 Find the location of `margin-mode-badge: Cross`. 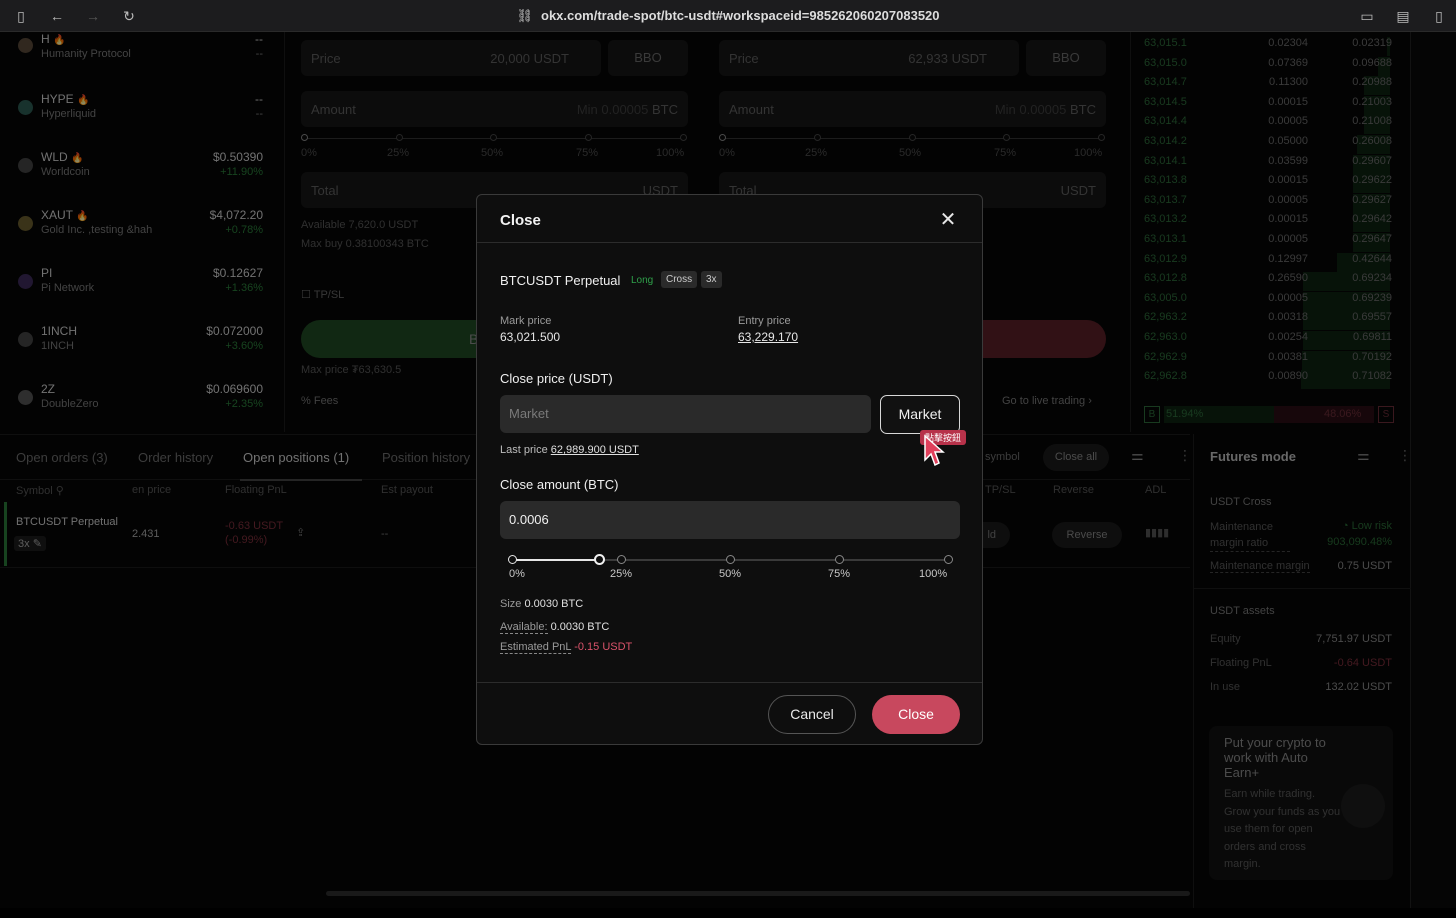

margin-mode-badge: Cross is located at coordinates (679, 279).